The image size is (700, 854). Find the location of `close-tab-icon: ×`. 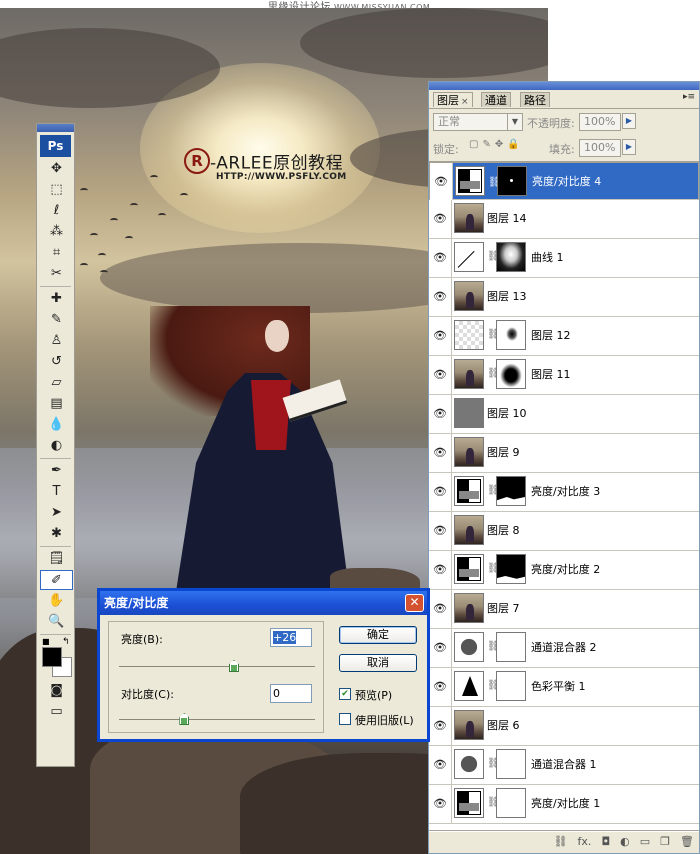

close-tab-icon: × is located at coordinates (465, 102).